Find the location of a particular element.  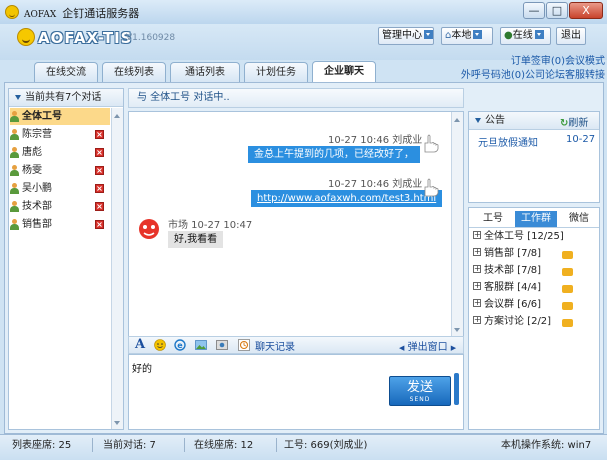

history-icon is located at coordinates (244, 345).